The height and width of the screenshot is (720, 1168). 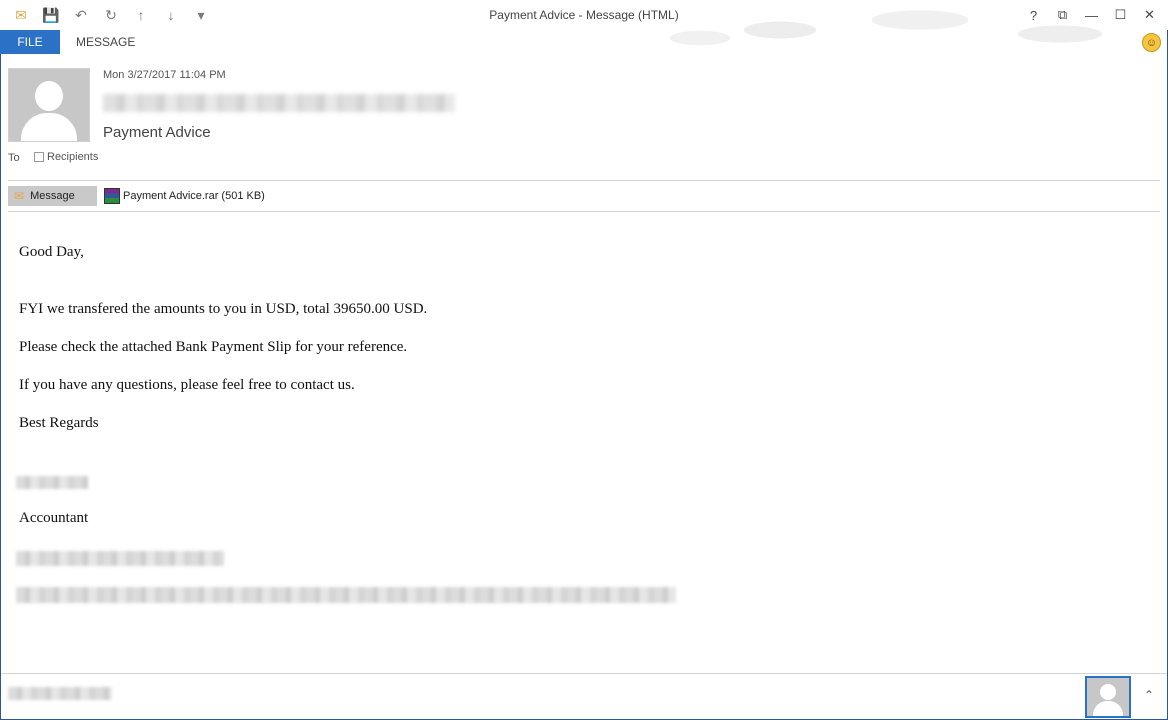 I want to click on to-label: To, so click(x=14, y=158).